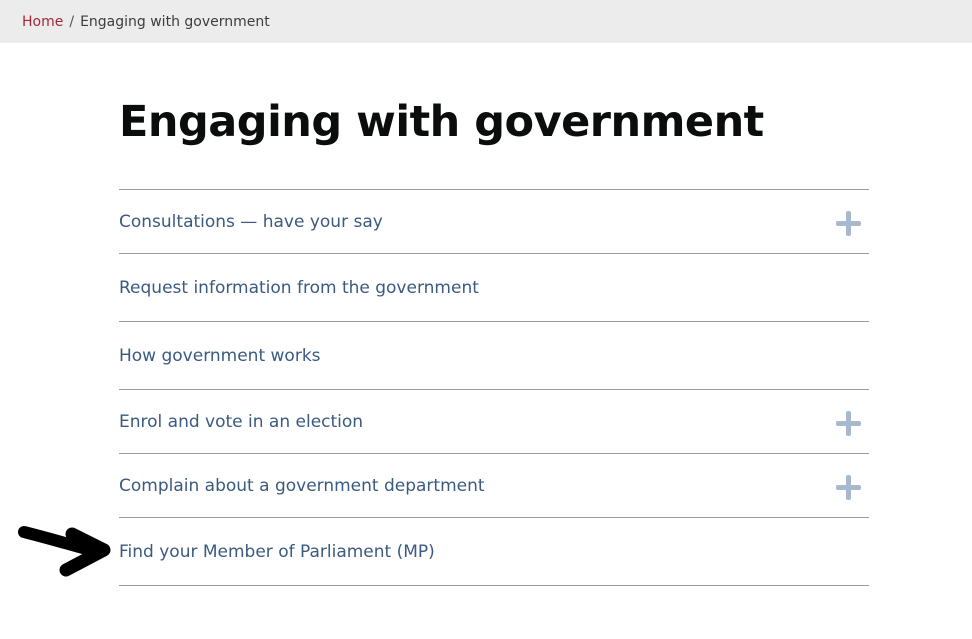 Image resolution: width=972 pixels, height=639 pixels. Describe the element at coordinates (494, 486) in the screenshot. I see `list-item-complain: Complain about a government department` at that location.